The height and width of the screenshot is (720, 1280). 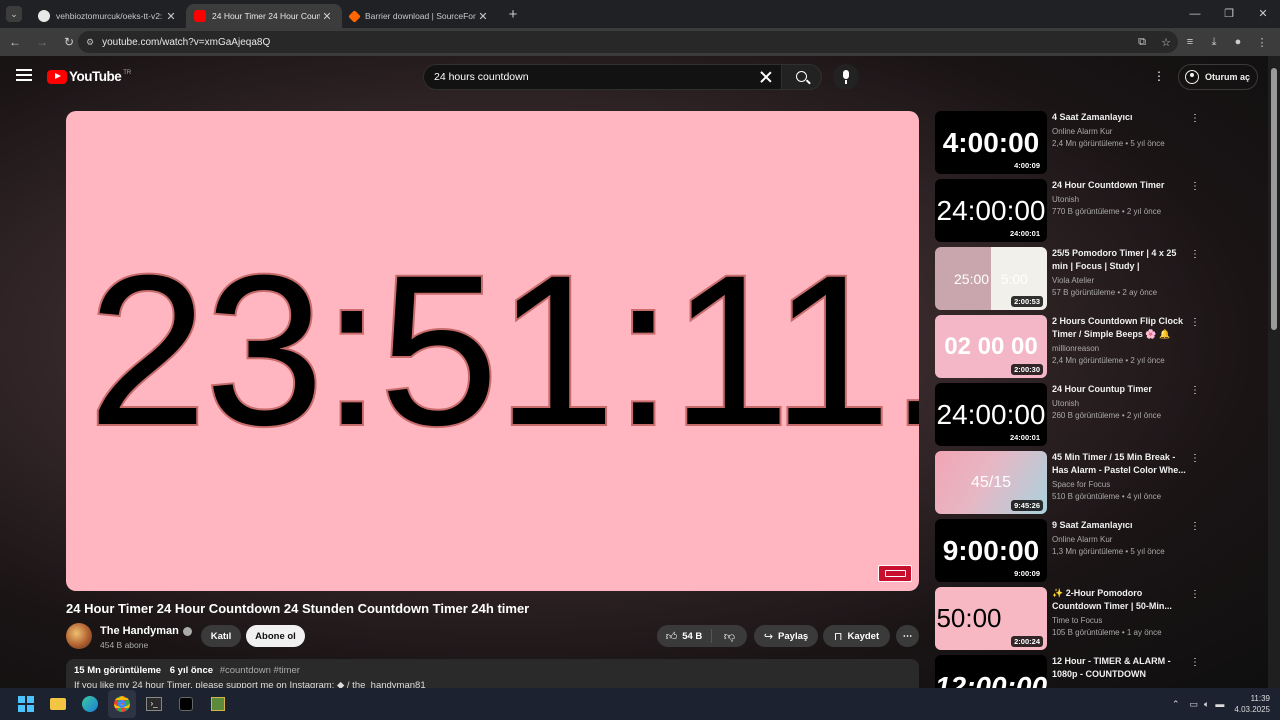 I want to click on window-controls: — ❐ ✕, so click(x=1229, y=14).